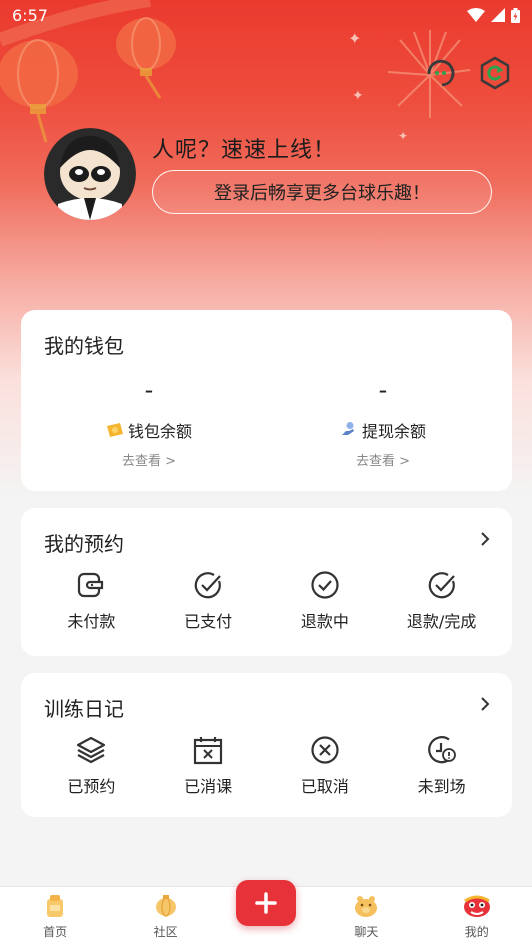  Describe the element at coordinates (468, 73) in the screenshot. I see `header-actions` at that location.